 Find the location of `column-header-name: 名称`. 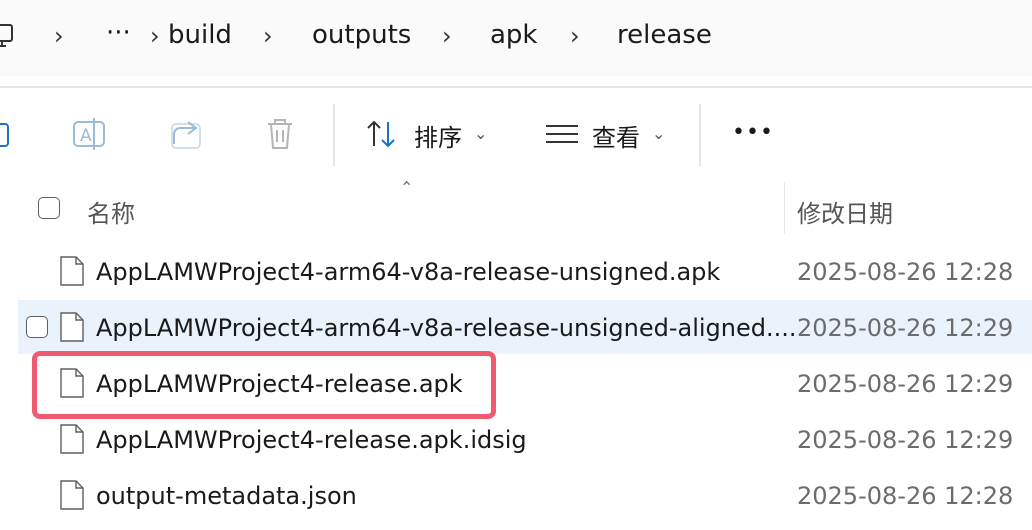

column-header-name: 名称 is located at coordinates (111, 211).